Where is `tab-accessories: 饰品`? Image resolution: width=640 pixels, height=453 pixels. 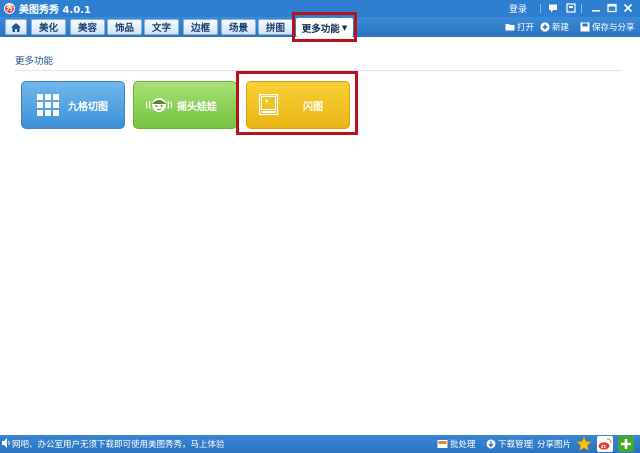
tab-accessories: 饰品 is located at coordinates (124, 27).